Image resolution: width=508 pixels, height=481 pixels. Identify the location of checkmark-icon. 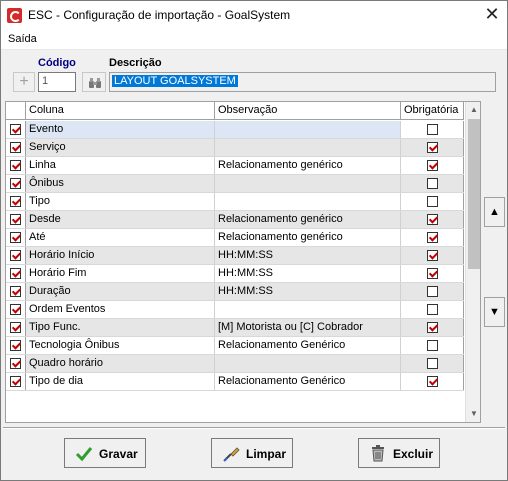
(84, 454).